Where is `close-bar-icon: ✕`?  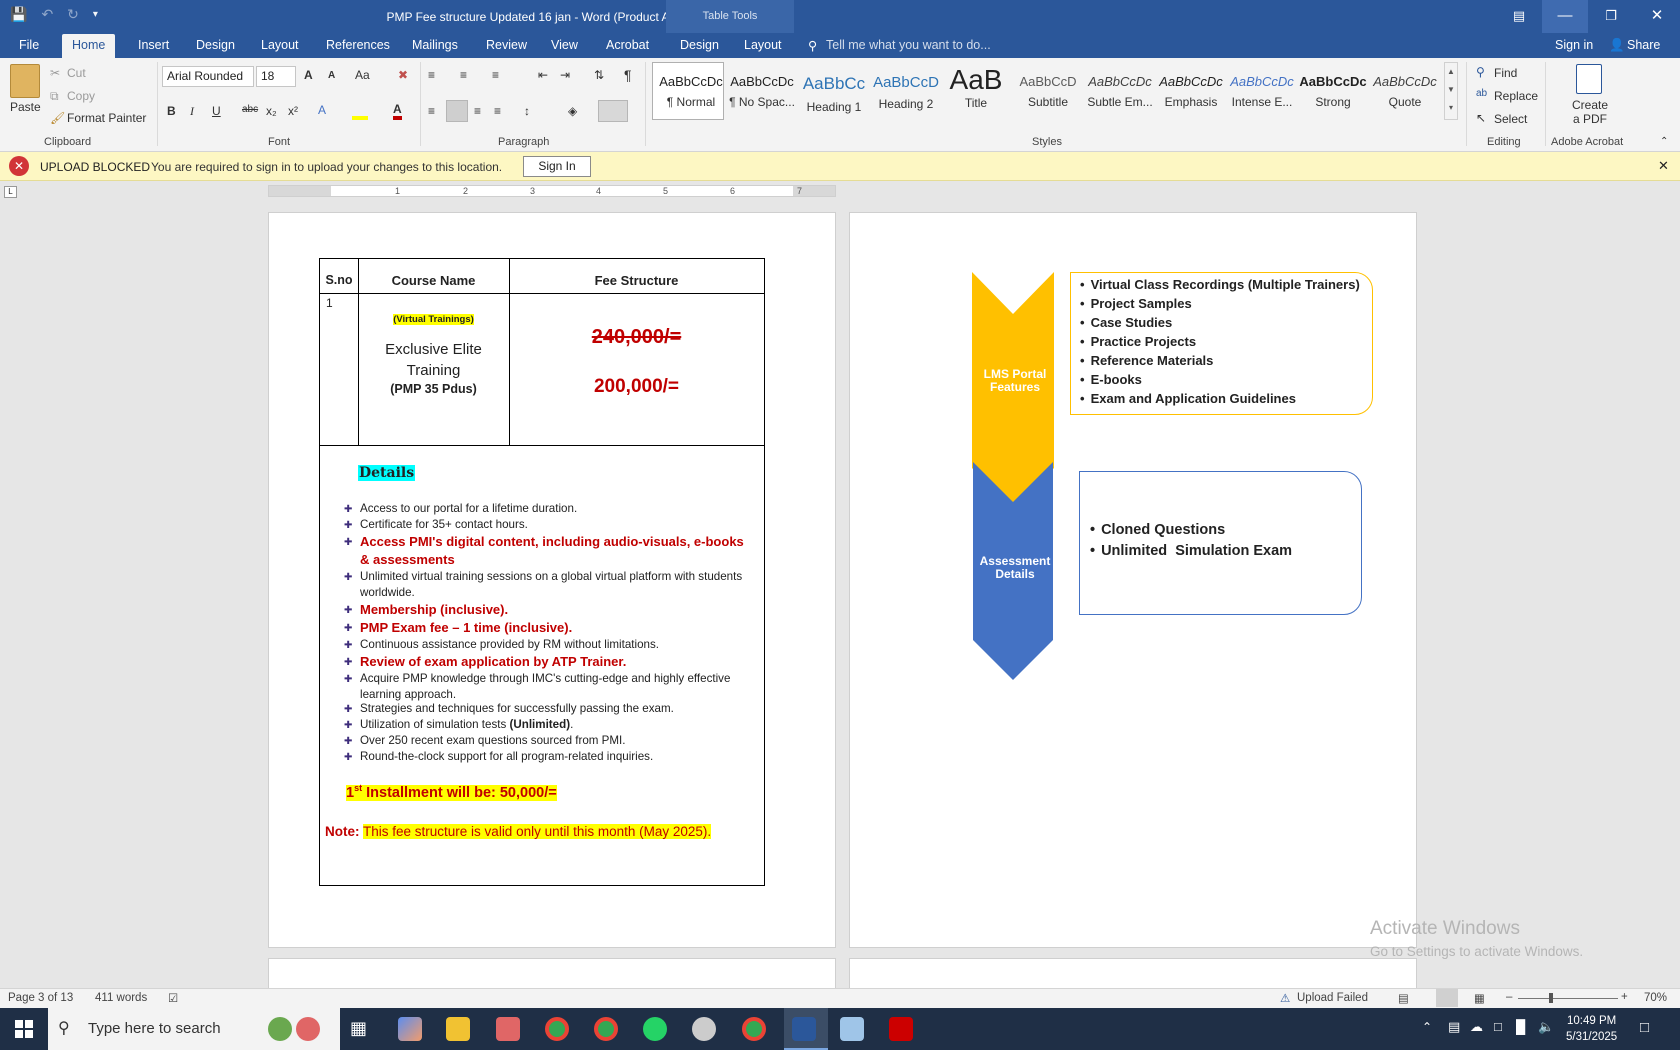
close-bar-icon: ✕ is located at coordinates (1663, 166).